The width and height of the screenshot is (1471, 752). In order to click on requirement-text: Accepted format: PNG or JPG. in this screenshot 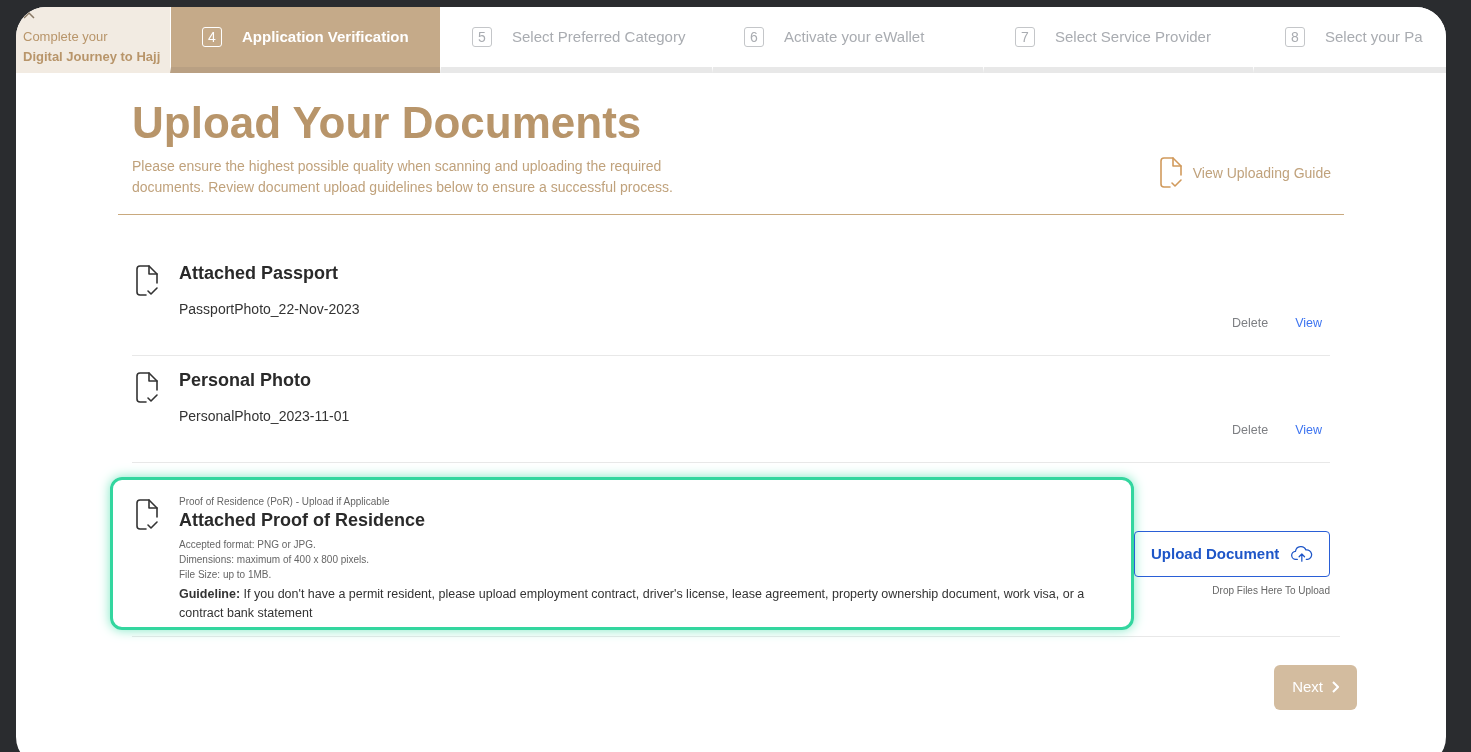, I will do `click(248, 544)`.